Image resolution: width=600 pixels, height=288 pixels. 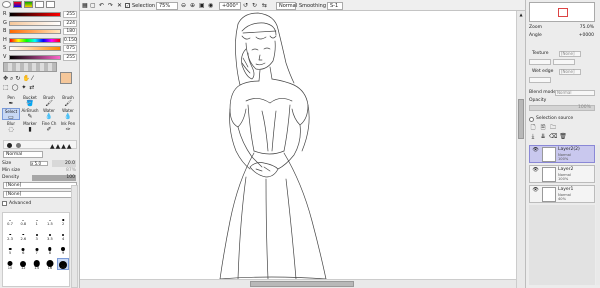 I want to click on vertical-scrollbar: ▲, so click(x=520, y=149).